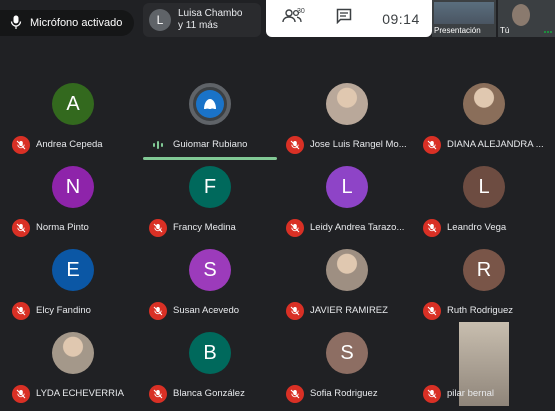 The width and height of the screenshot is (555, 411). I want to click on chat-button, so click(344, 18).